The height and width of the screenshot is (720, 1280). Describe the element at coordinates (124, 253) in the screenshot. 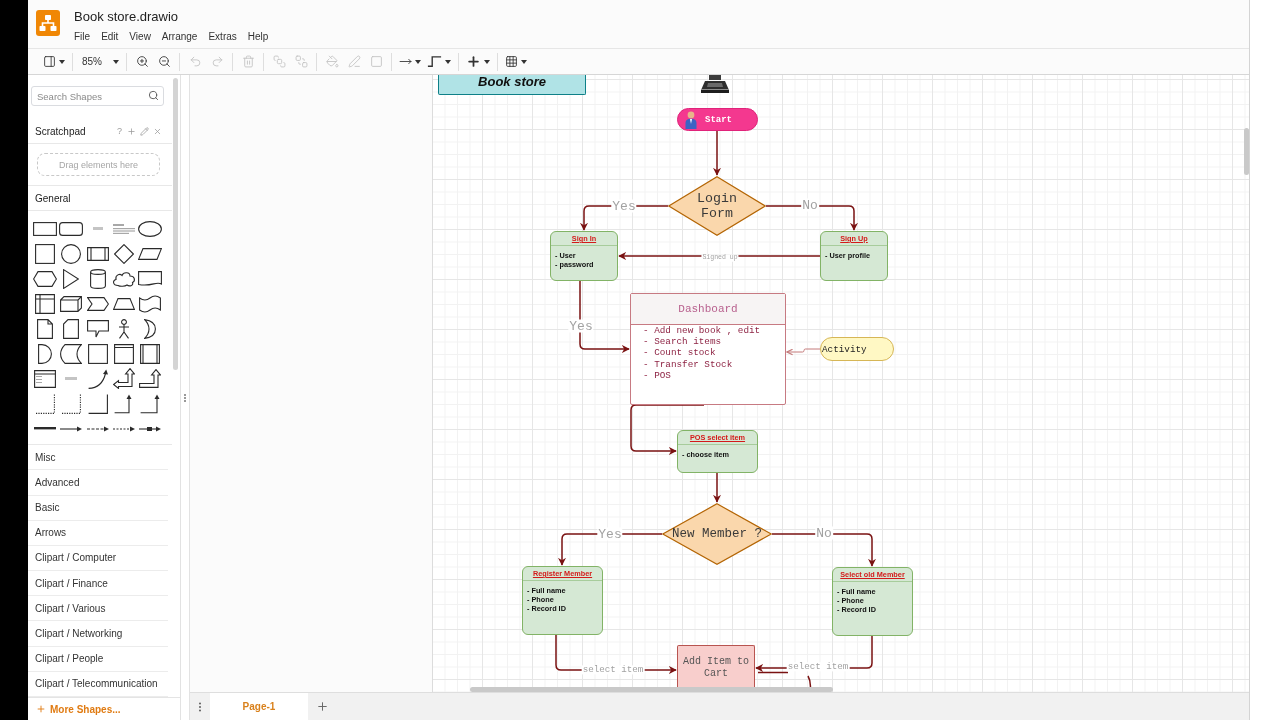

I see `diamond-icon` at that location.